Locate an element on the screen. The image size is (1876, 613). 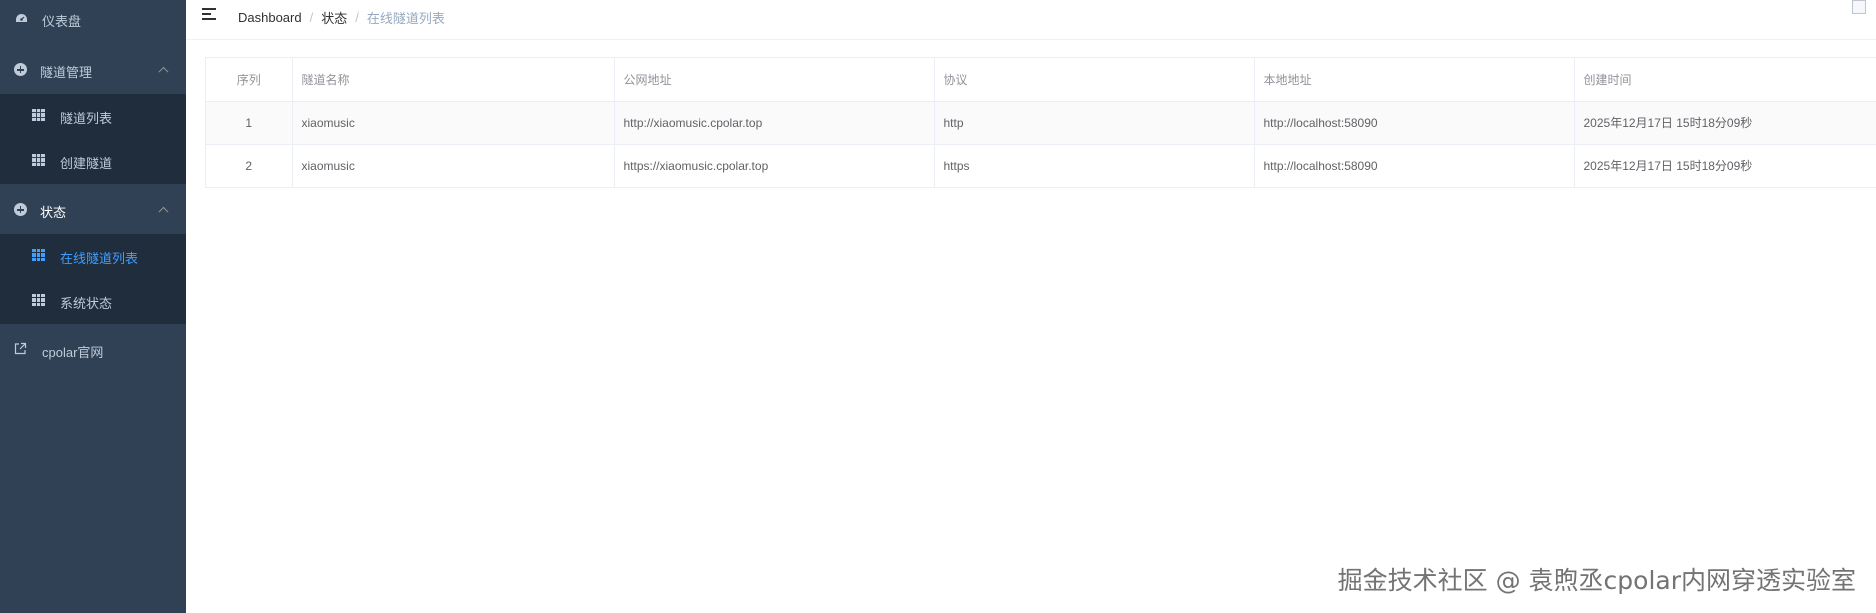
breadcrumb-status: 状态 is located at coordinates (334, 17).